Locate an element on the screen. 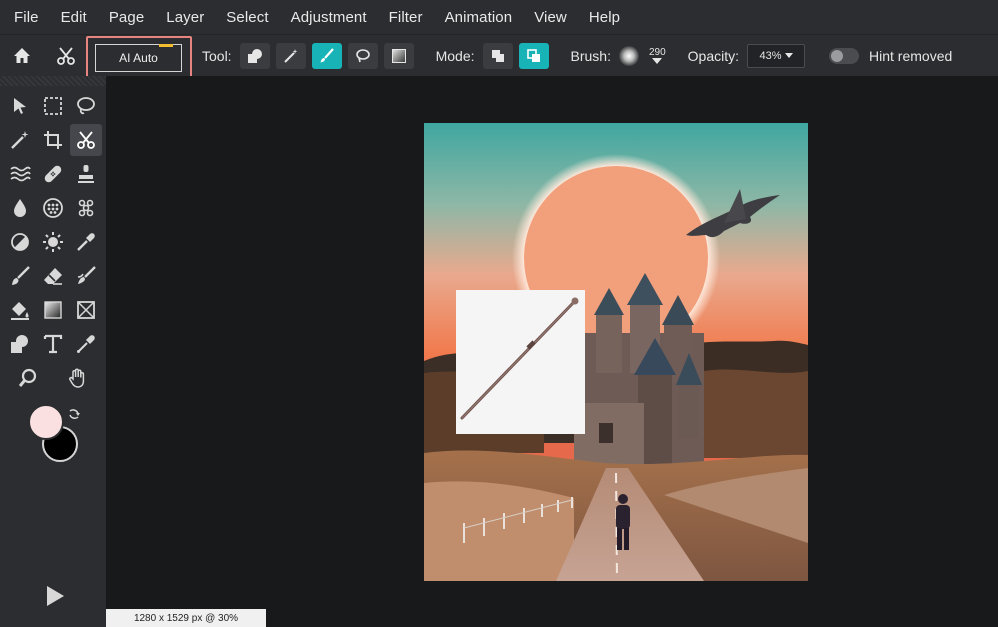 The height and width of the screenshot is (627, 998). tool-shape-button is located at coordinates (254, 55).